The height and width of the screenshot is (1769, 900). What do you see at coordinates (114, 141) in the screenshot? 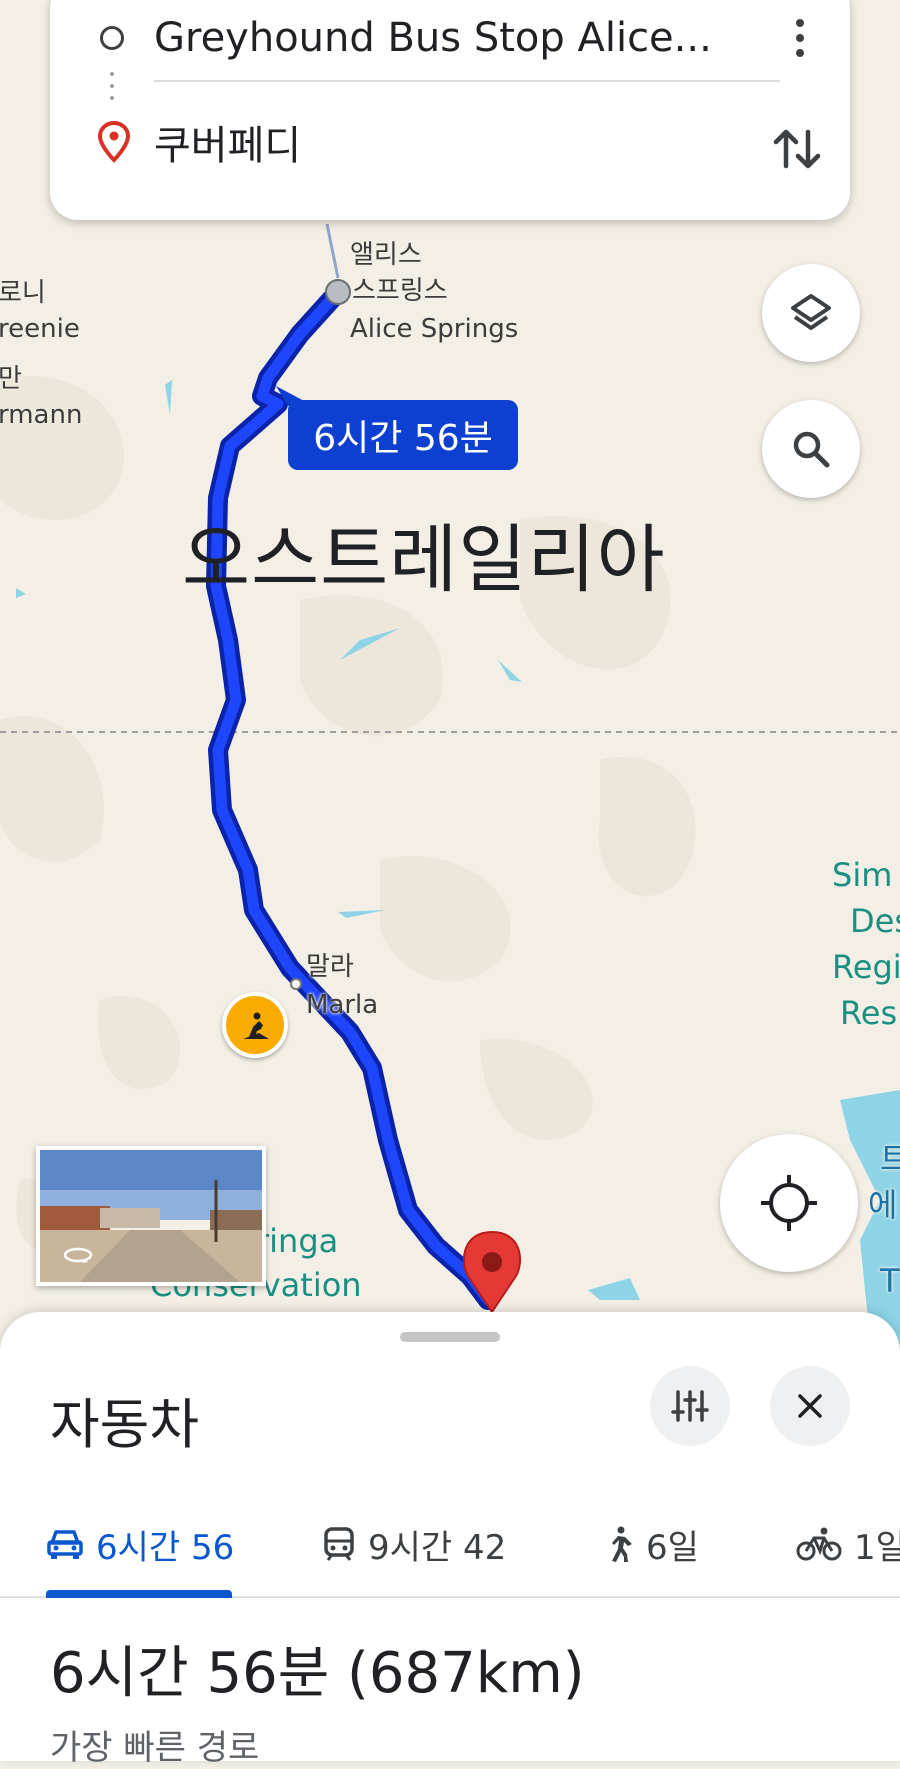
I see `location-pin-icon` at bounding box center [114, 141].